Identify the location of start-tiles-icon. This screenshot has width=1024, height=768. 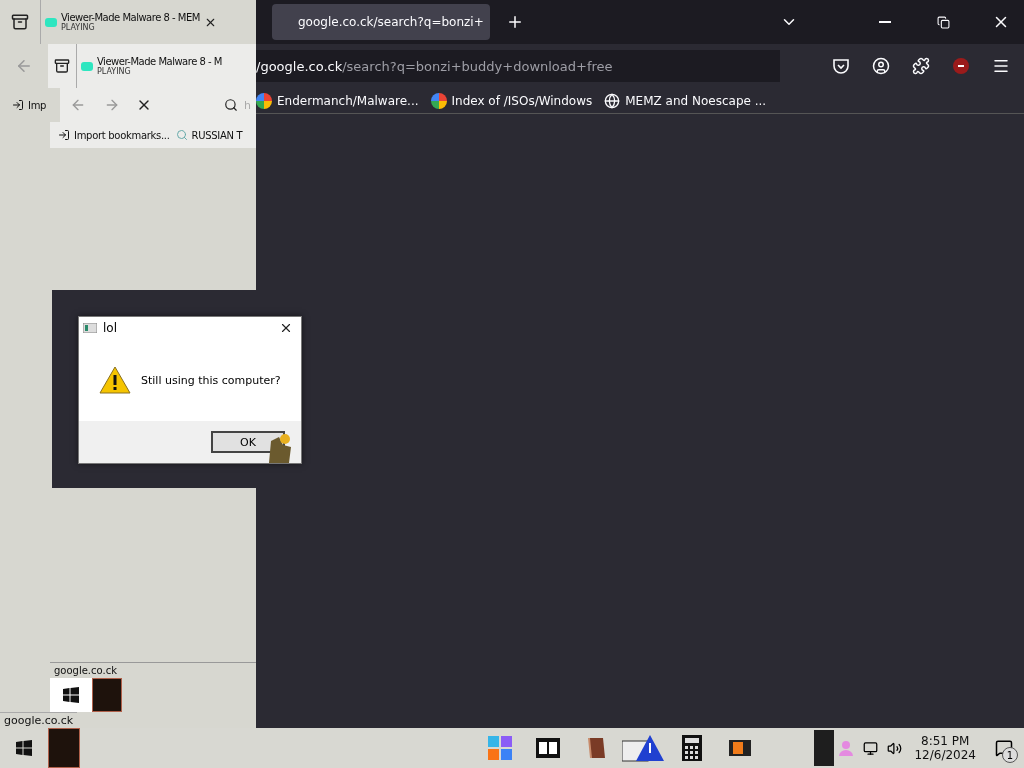
(500, 748).